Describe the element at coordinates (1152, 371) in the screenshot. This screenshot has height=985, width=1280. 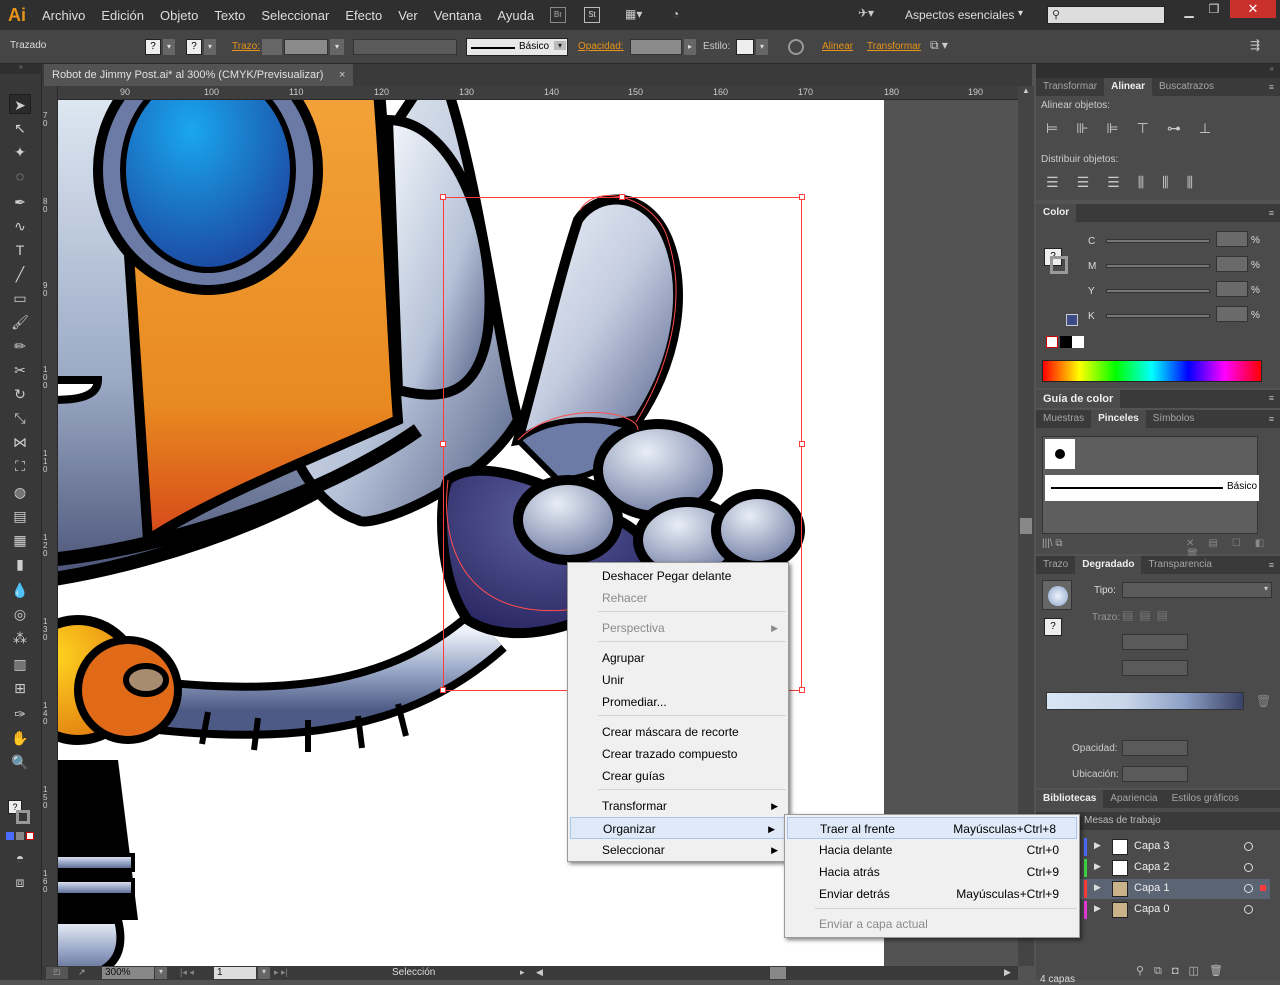
I see `color-spectrum` at that location.